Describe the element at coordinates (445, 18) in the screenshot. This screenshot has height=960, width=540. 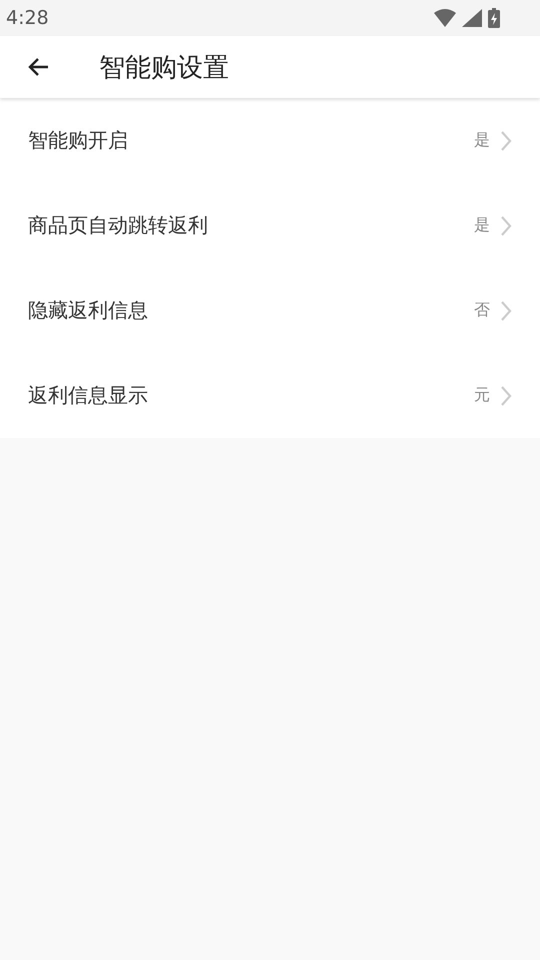
I see `wifi-icon` at that location.